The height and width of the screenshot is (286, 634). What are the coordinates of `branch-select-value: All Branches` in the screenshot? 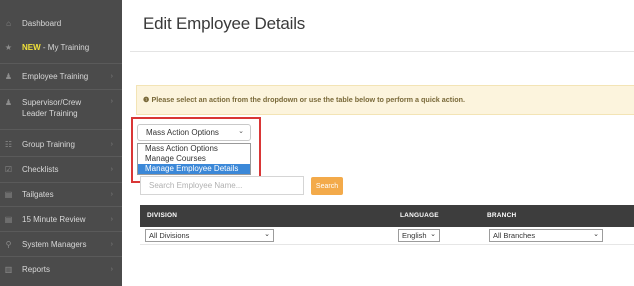 It's located at (514, 235).